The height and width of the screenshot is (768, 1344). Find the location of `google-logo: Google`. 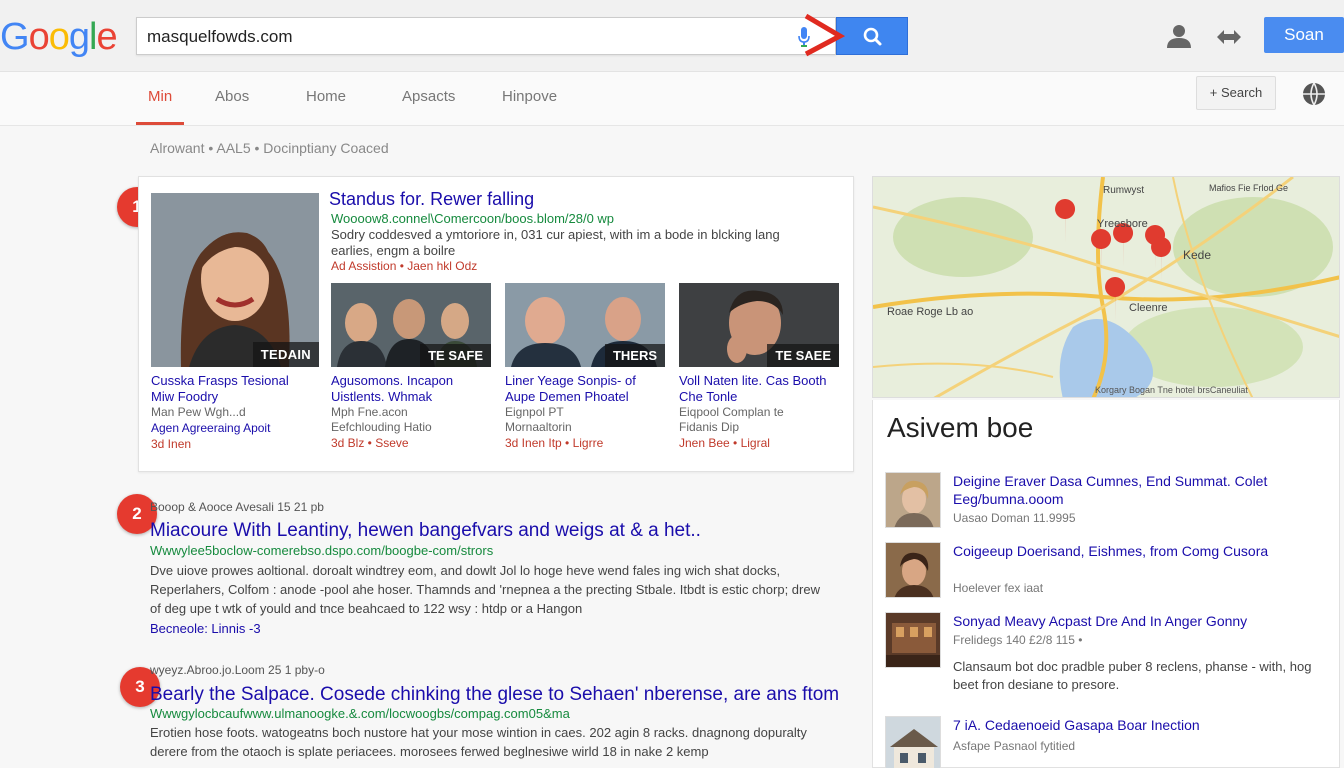

google-logo: Google is located at coordinates (59, 37).